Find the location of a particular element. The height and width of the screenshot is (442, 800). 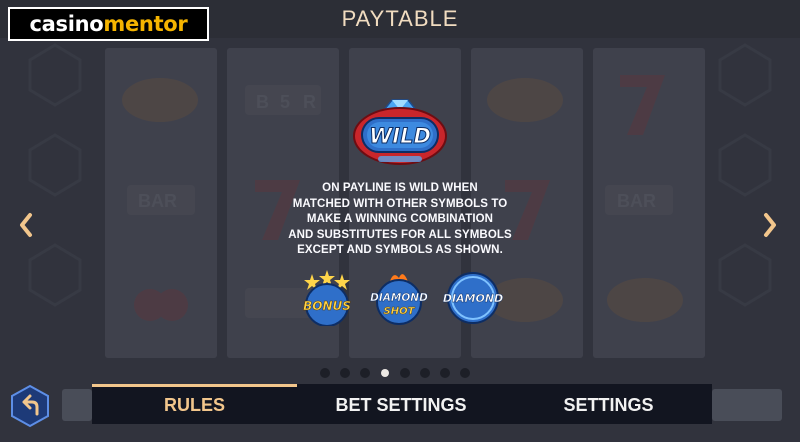

bg-info-box-right is located at coordinates (747, 405).